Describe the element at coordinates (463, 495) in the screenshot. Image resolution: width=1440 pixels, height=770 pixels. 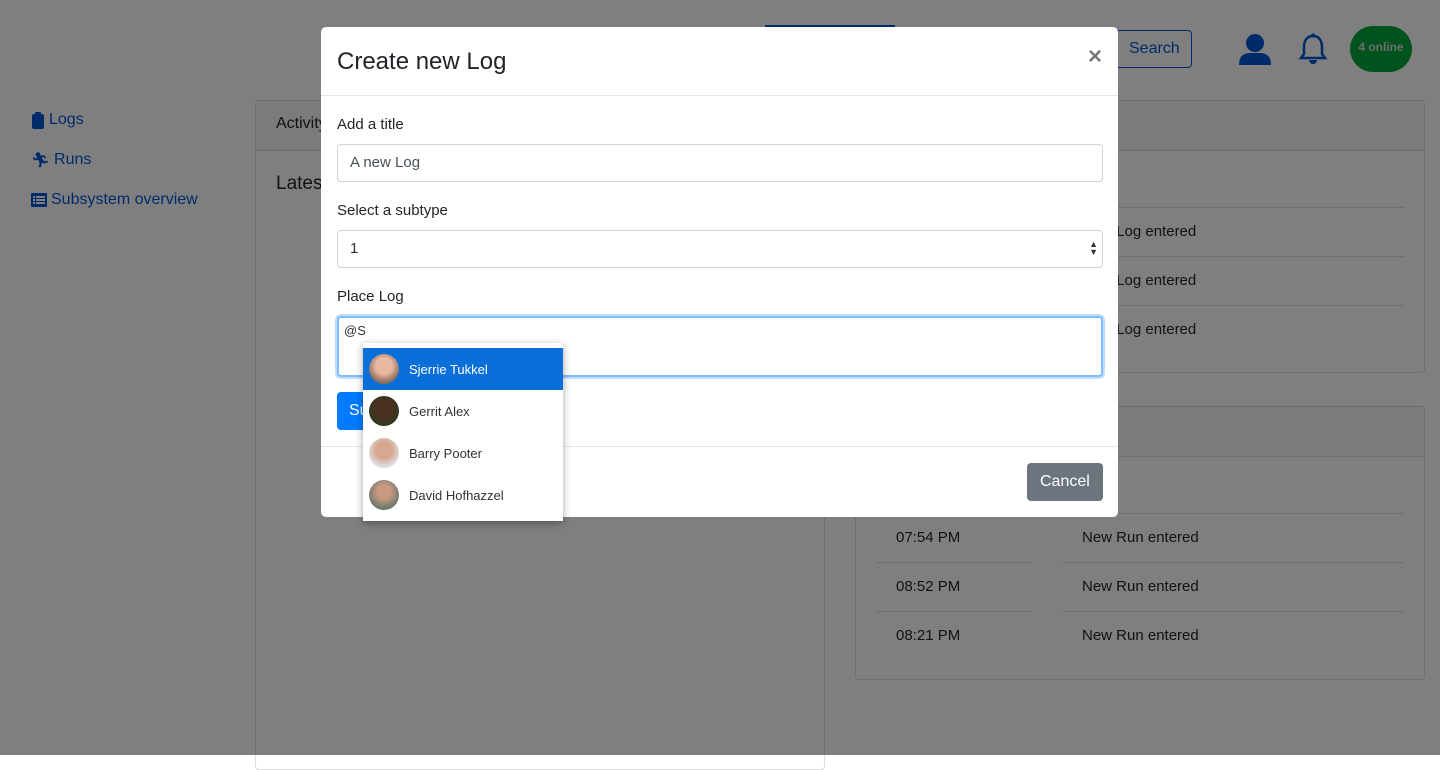
I see `mention-option: David Hofhazzel` at that location.